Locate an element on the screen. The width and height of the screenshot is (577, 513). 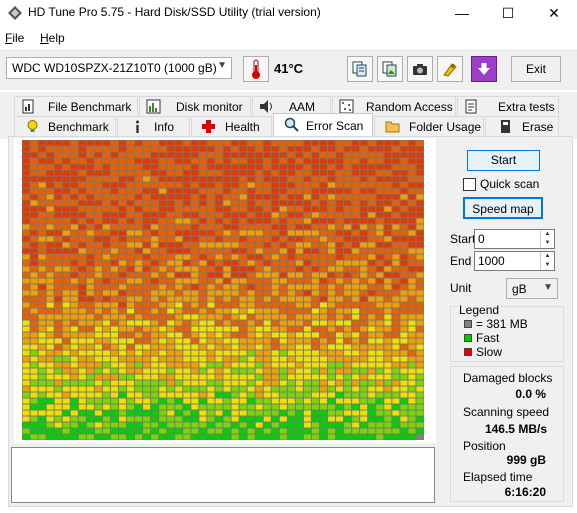
screenshot-camera-icon is located at coordinates (420, 69).